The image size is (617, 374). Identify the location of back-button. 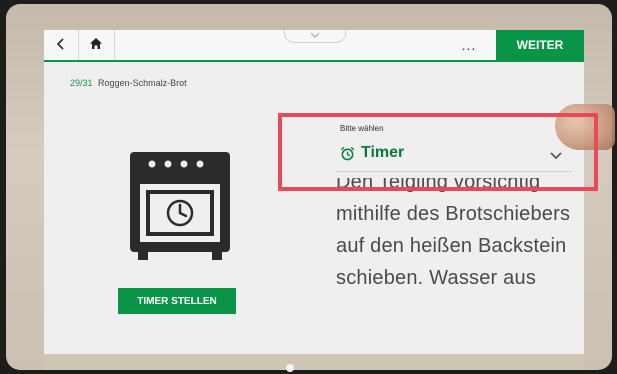
(61, 45).